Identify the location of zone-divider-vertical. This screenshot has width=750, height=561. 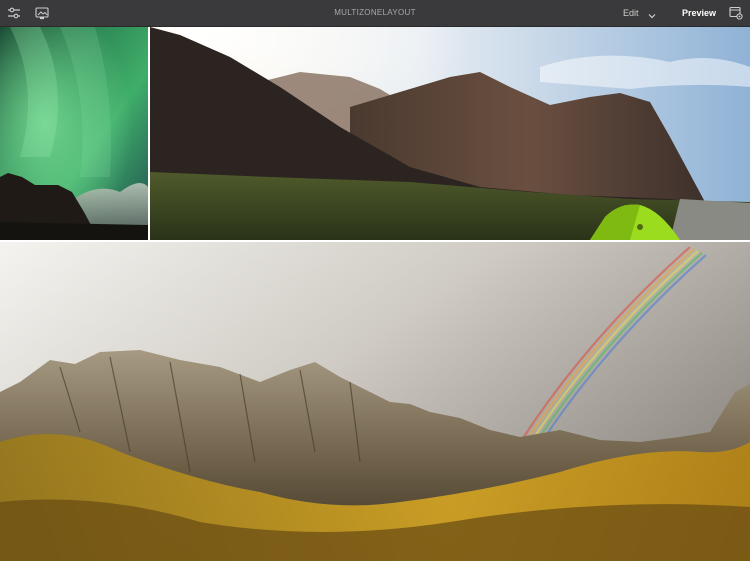
(149, 133).